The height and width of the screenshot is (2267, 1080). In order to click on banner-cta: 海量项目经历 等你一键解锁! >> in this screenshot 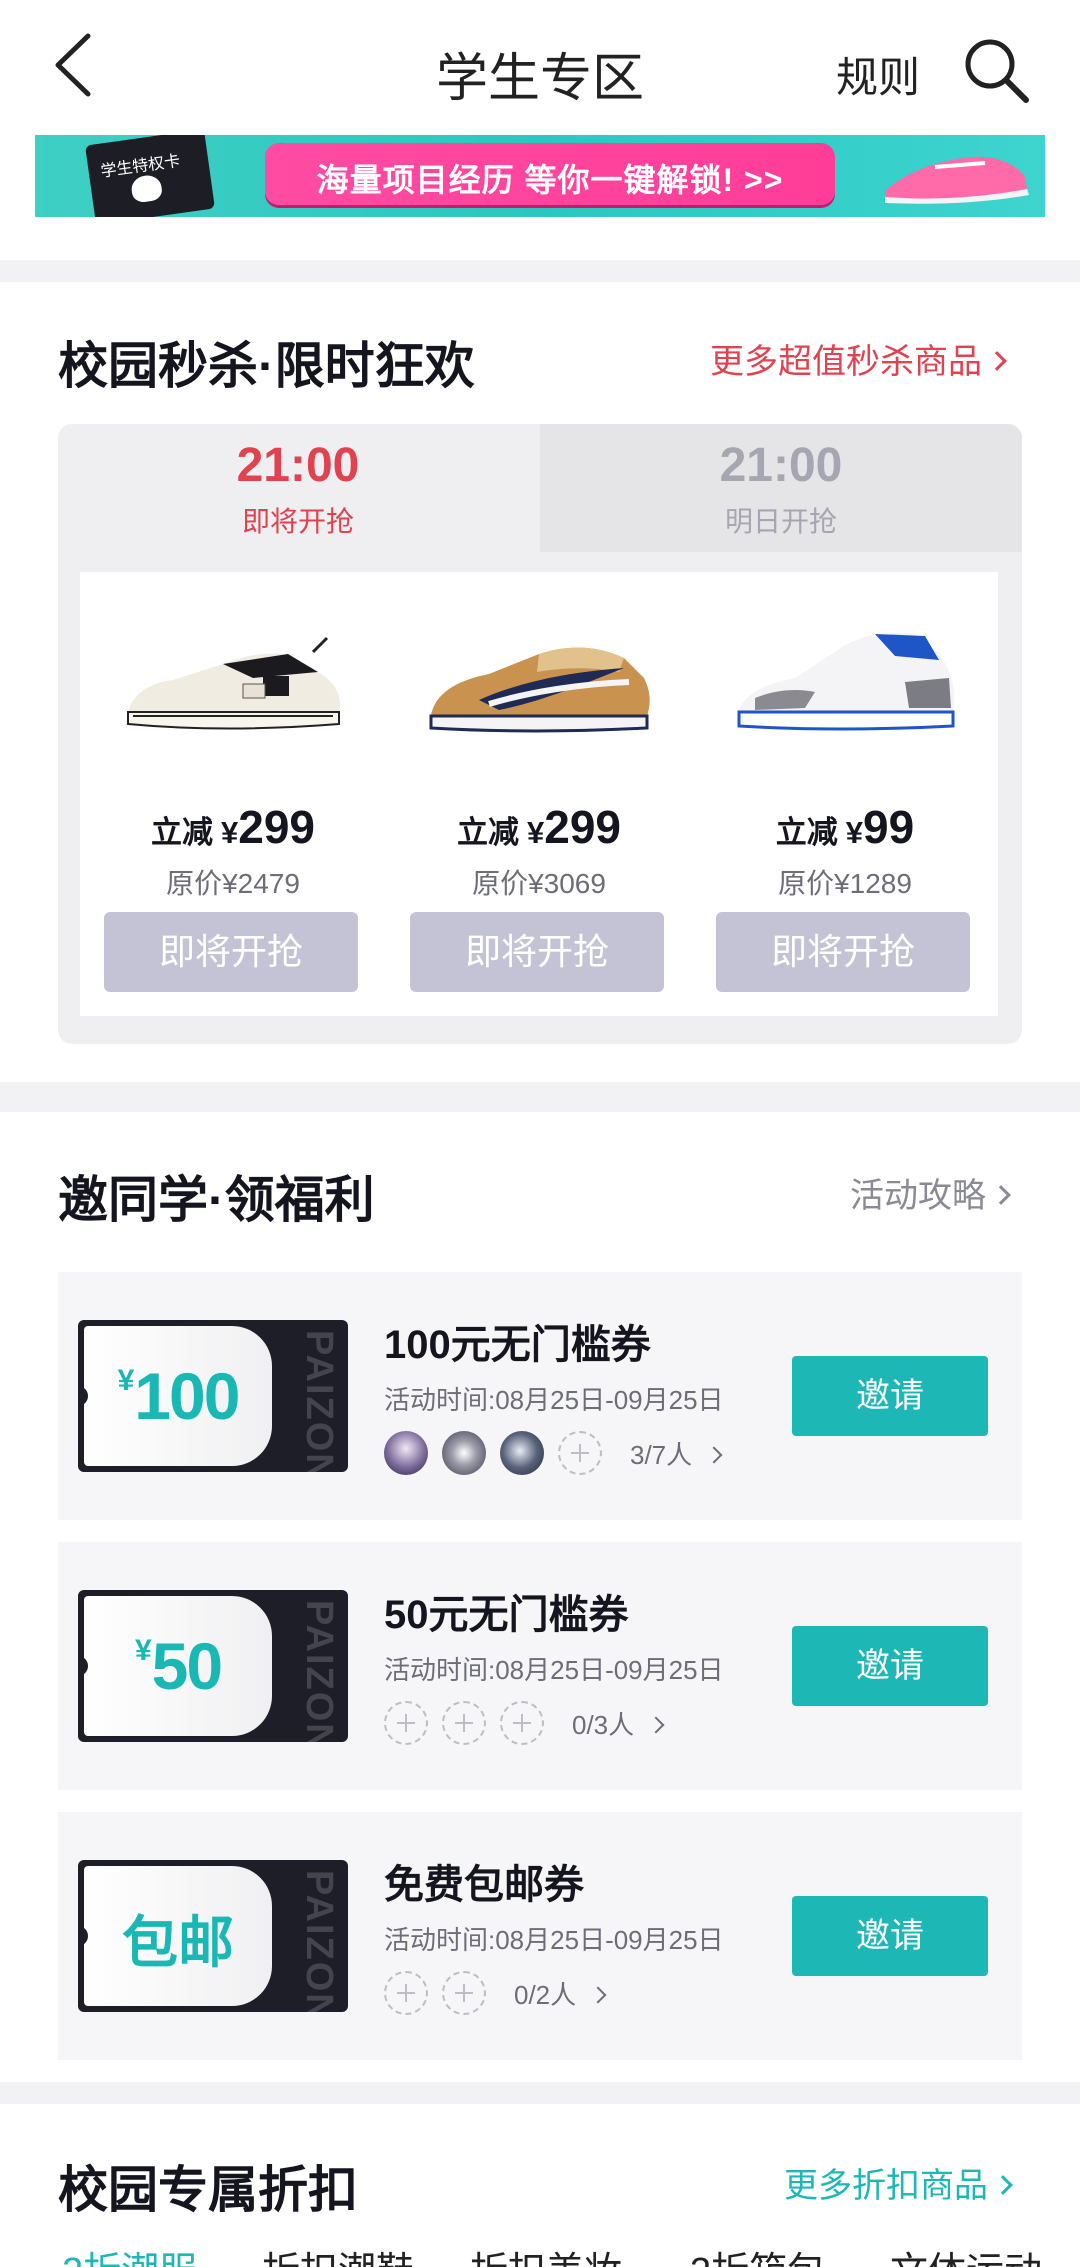, I will do `click(550, 174)`.